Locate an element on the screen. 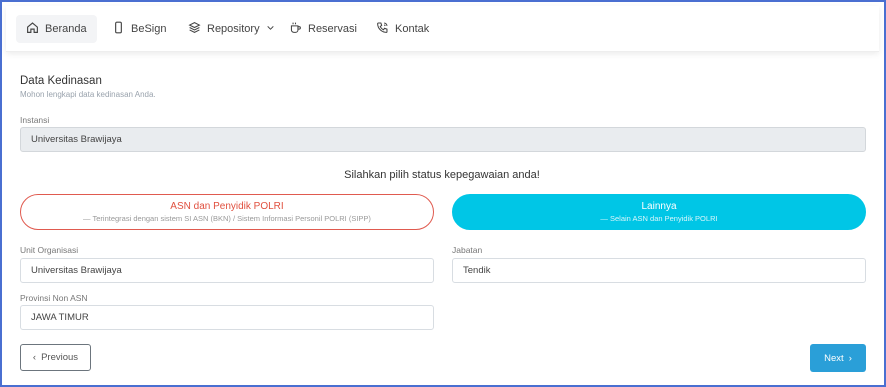 The image size is (886, 387). section-subtitle: Mohon lengkapi data kedinasan Anda. is located at coordinates (88, 94).